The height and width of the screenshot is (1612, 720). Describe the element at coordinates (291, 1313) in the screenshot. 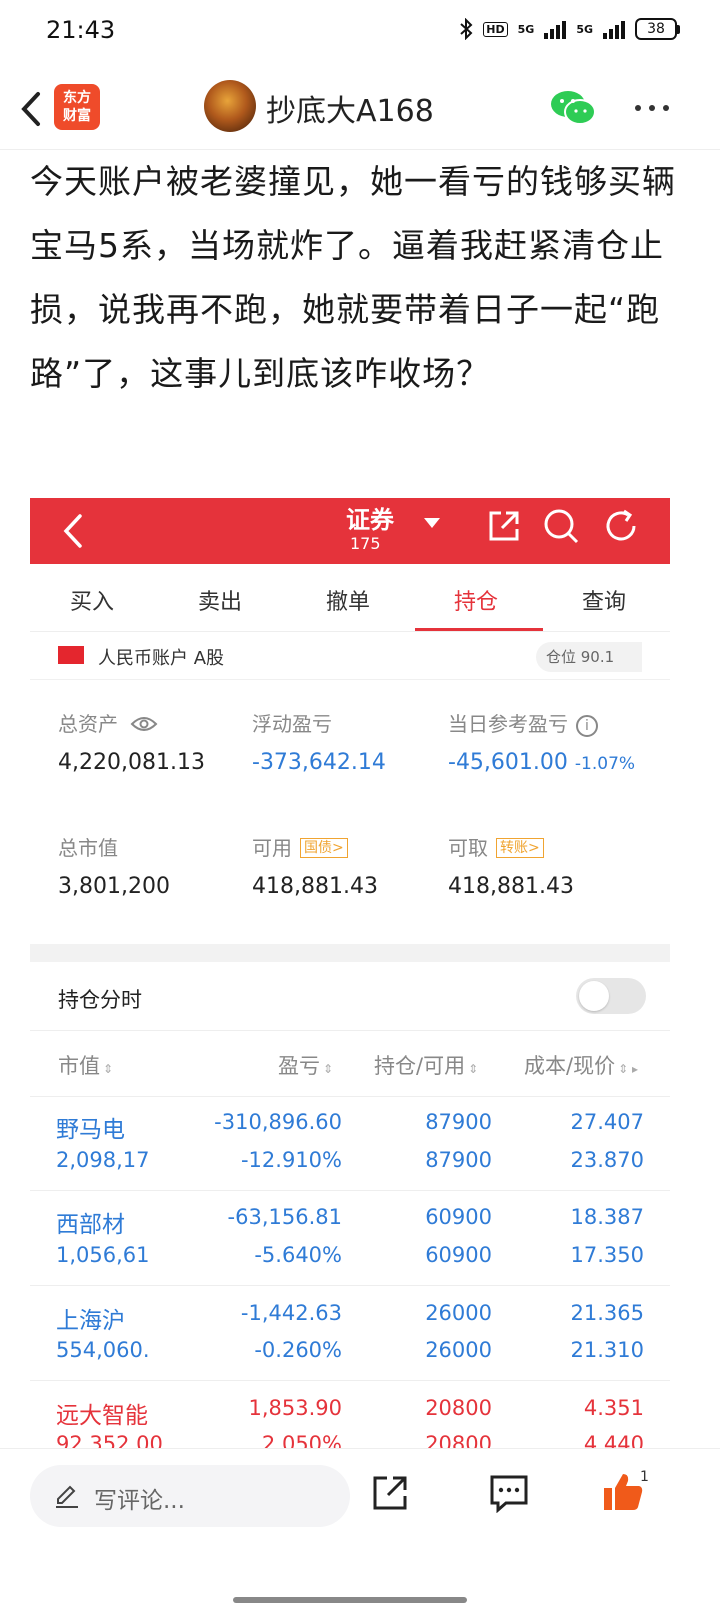

I see `holding-pl: -1,442.63` at that location.